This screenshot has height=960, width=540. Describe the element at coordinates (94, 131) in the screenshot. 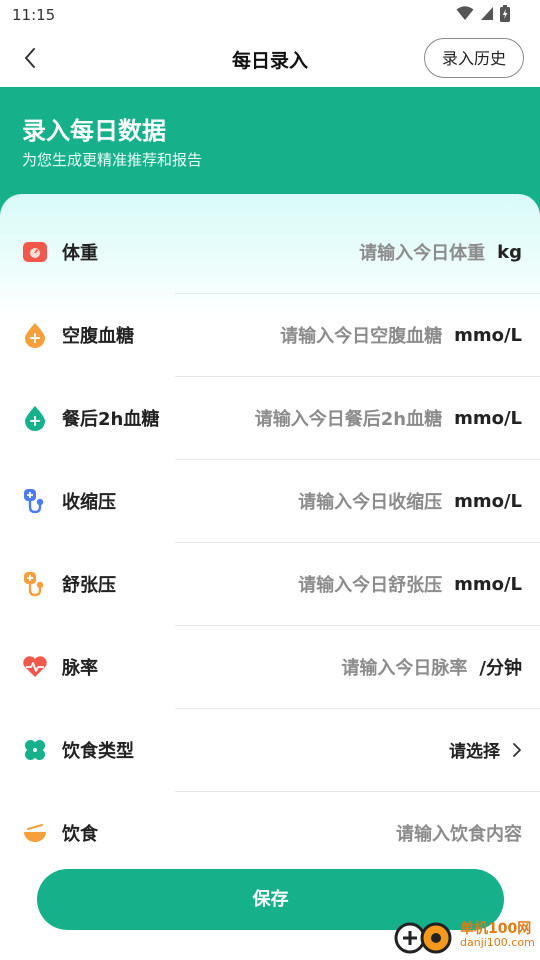

I see `banner-title: 录入每日数据` at that location.